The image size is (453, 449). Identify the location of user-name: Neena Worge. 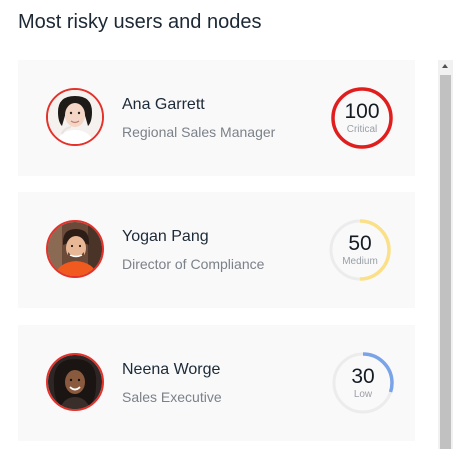
(171, 369).